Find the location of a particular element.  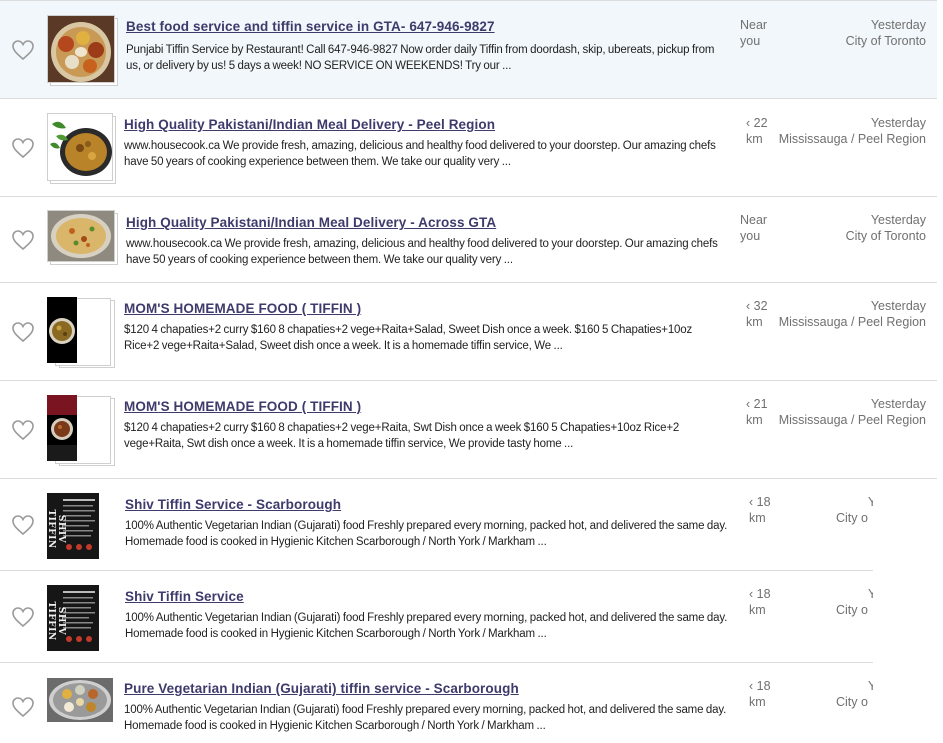

listing-distance: ‹ 21 km is located at coordinates (757, 412).